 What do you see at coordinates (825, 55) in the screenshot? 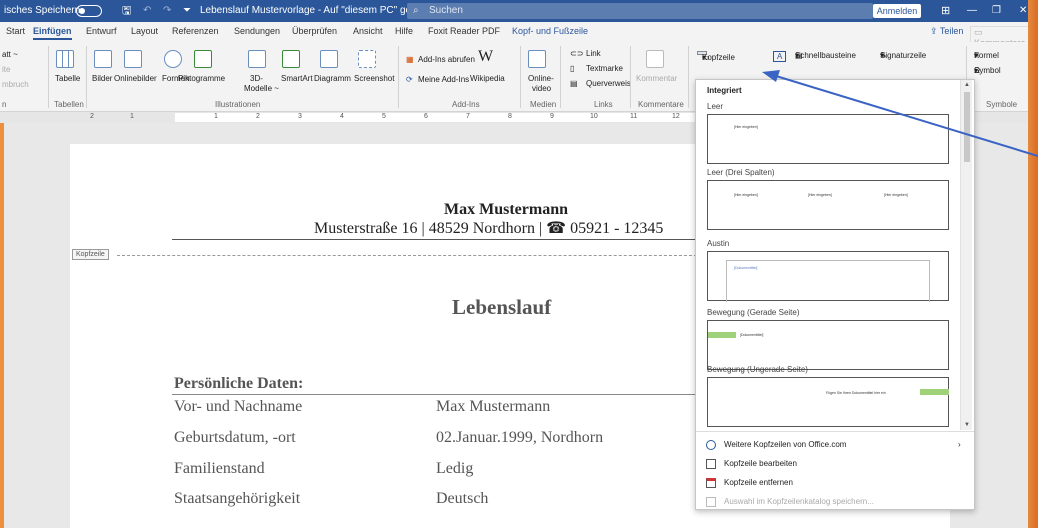
I see `schnellbausteine-button: ▤ Schnellbausteine ▾` at bounding box center [825, 55].